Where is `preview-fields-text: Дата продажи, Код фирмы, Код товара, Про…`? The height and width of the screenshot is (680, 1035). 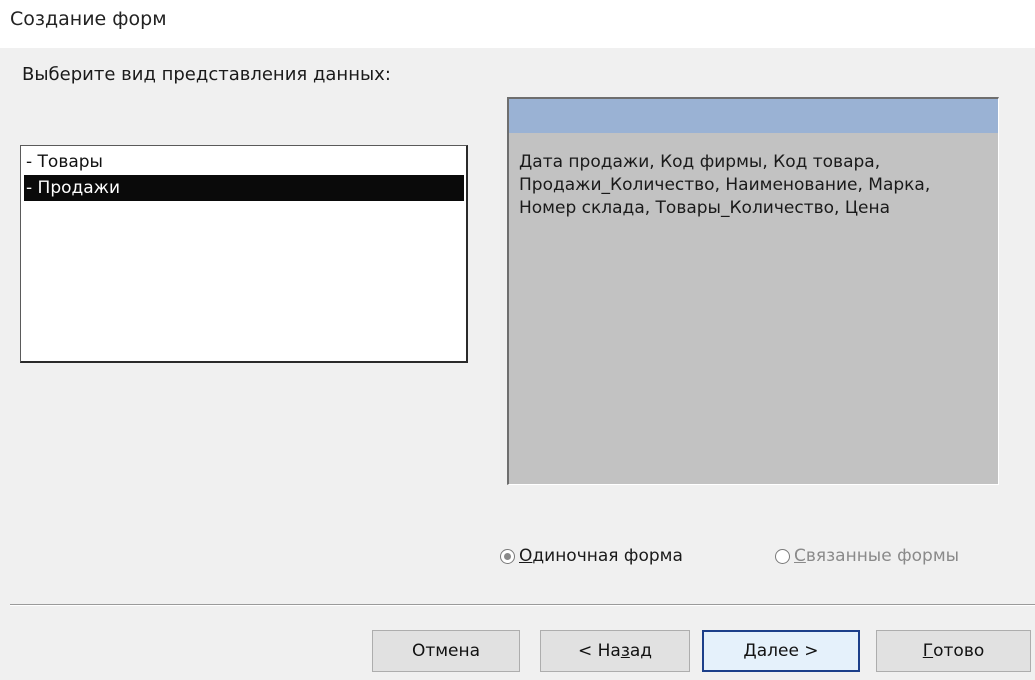 preview-fields-text: Дата продажи, Код фирмы, Код товара, Про… is located at coordinates (725, 185).